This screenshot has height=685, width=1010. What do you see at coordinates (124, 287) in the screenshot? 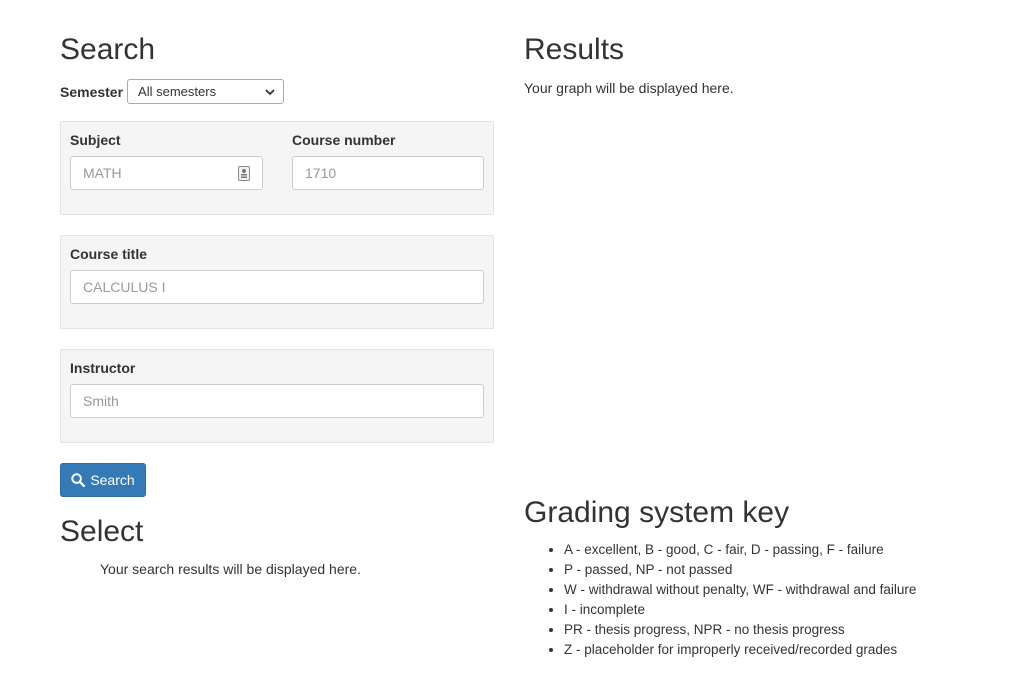
I see `course-title-placeholder: CALCULUS I` at bounding box center [124, 287].